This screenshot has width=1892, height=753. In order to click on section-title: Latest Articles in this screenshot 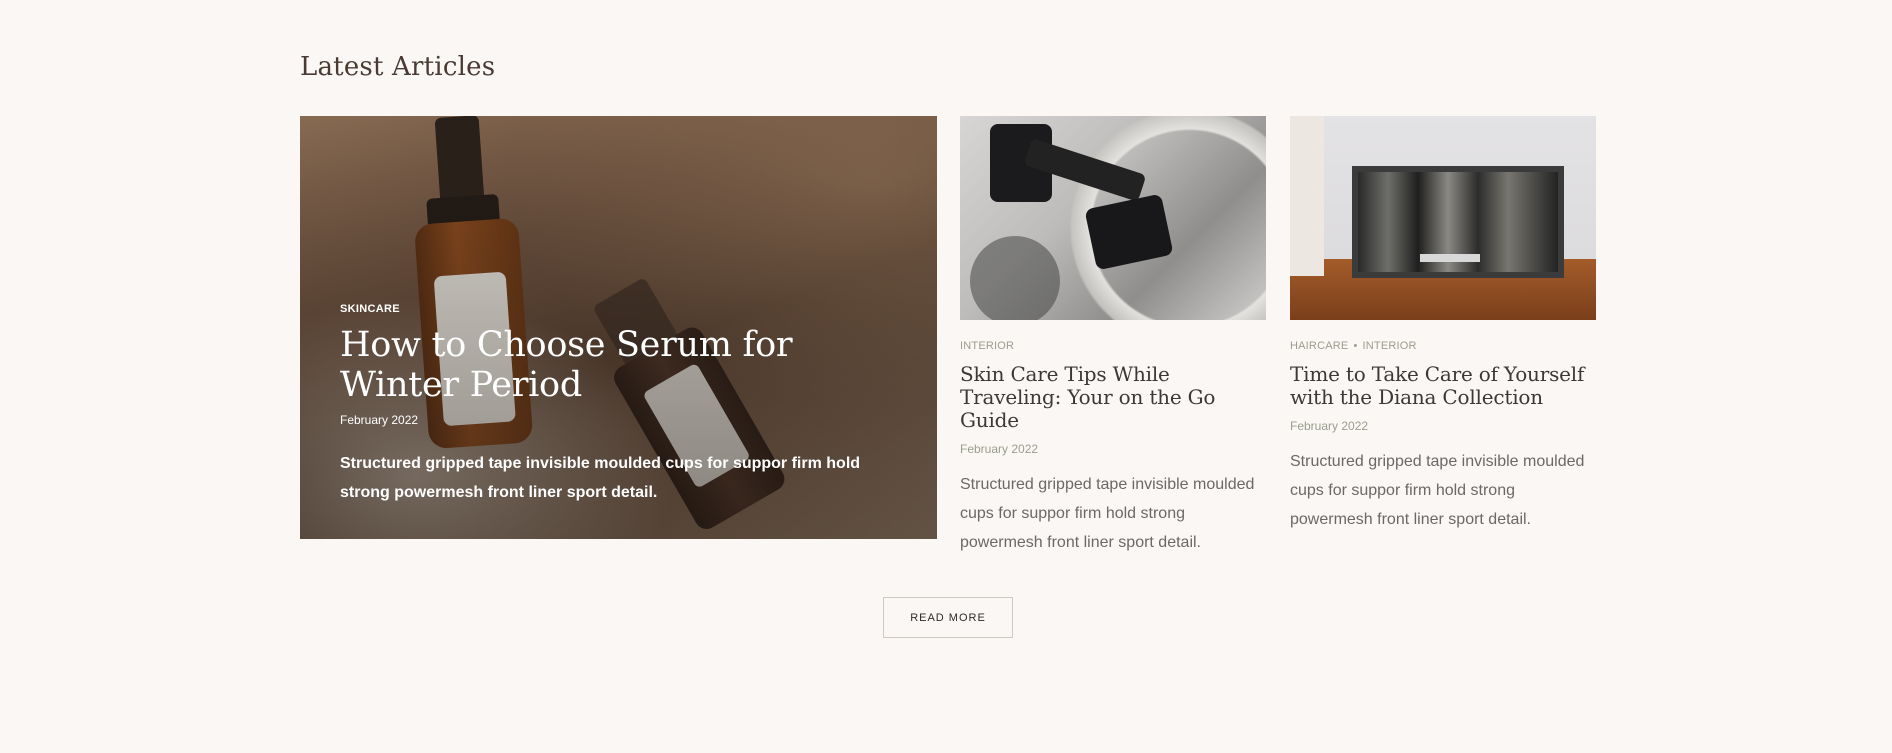, I will do `click(398, 67)`.